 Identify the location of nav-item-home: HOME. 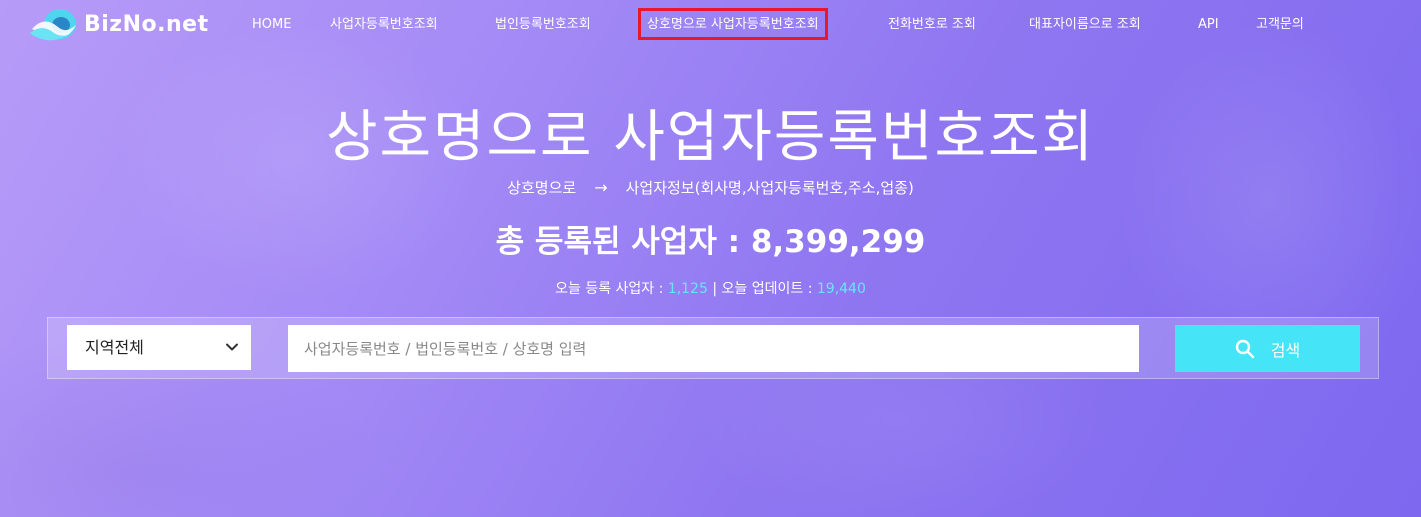
(271, 25).